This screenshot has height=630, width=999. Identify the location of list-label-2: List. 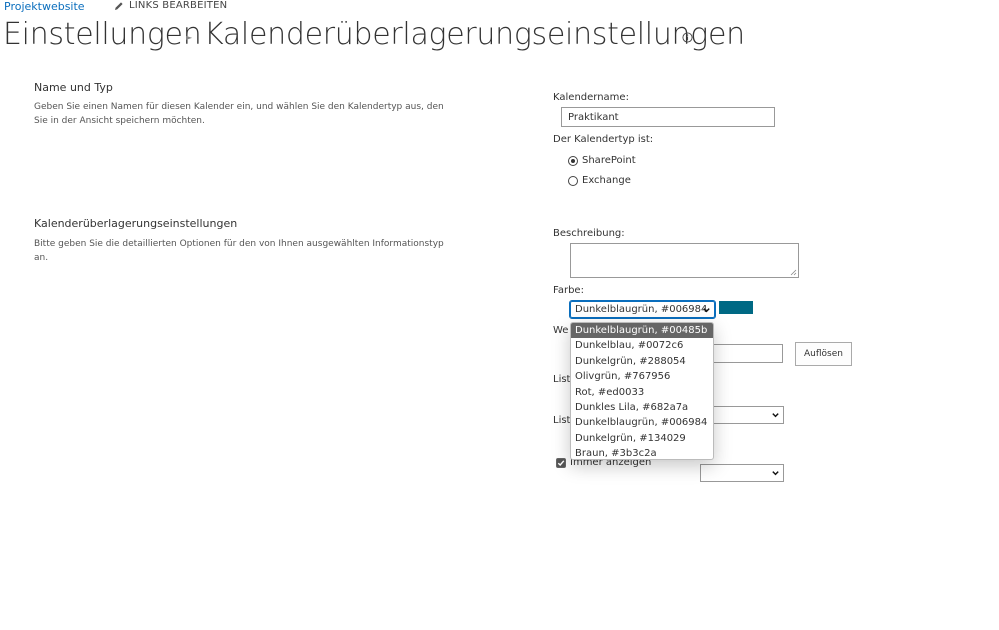
(562, 420).